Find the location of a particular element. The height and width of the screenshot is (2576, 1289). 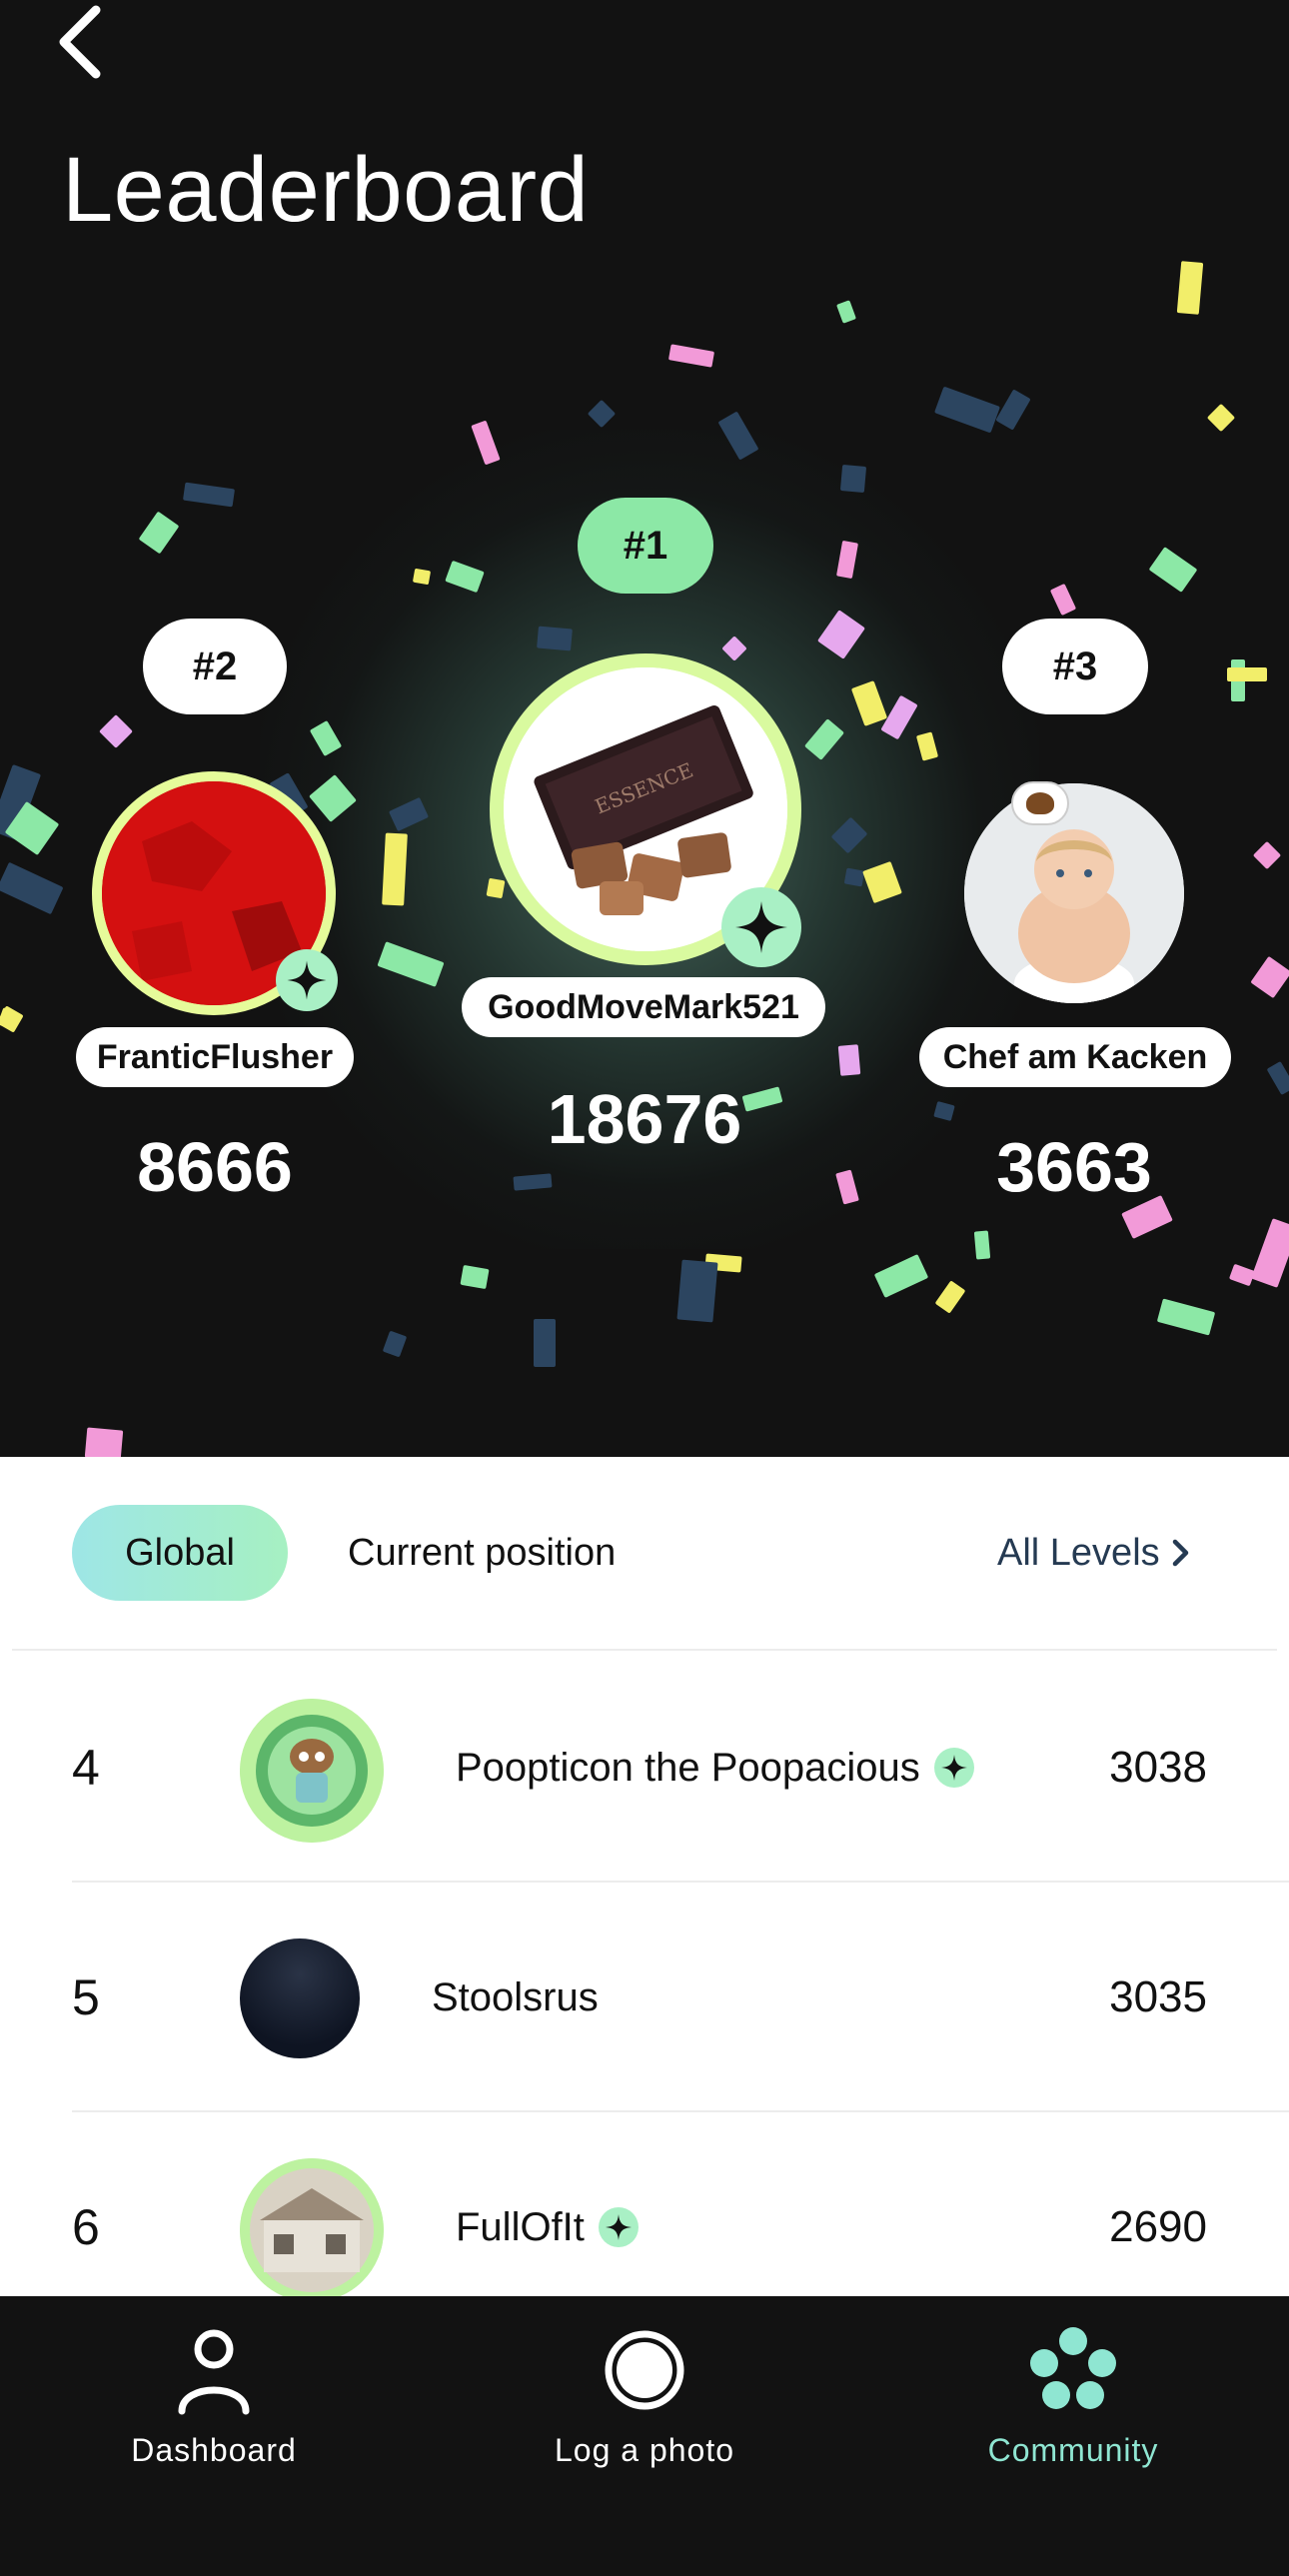

divider is located at coordinates (644, 1650).